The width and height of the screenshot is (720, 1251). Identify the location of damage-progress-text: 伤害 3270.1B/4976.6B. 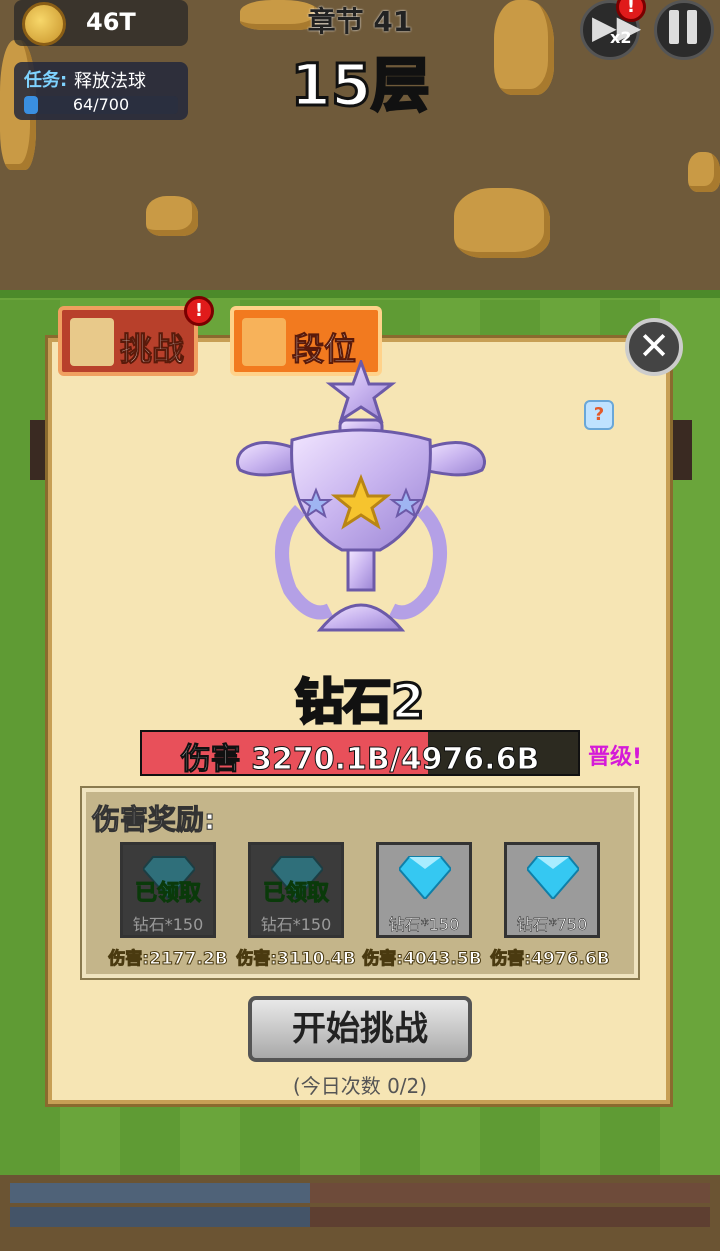
(360, 760).